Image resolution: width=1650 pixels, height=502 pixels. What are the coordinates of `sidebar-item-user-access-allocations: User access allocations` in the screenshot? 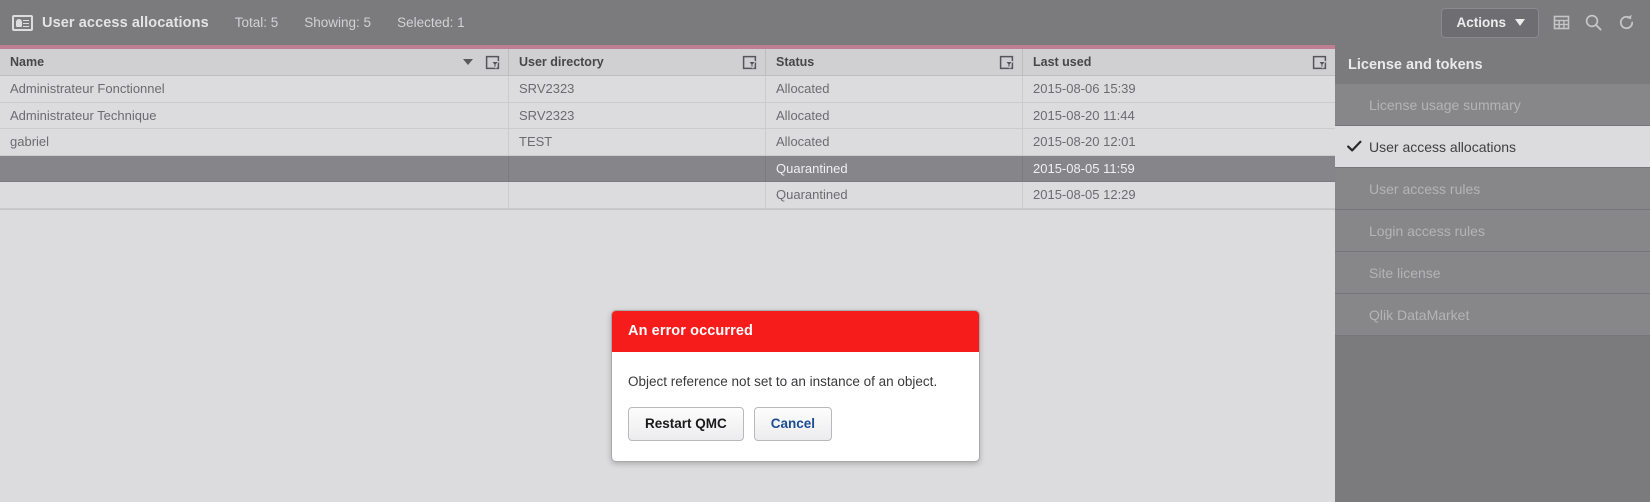 It's located at (1492, 147).